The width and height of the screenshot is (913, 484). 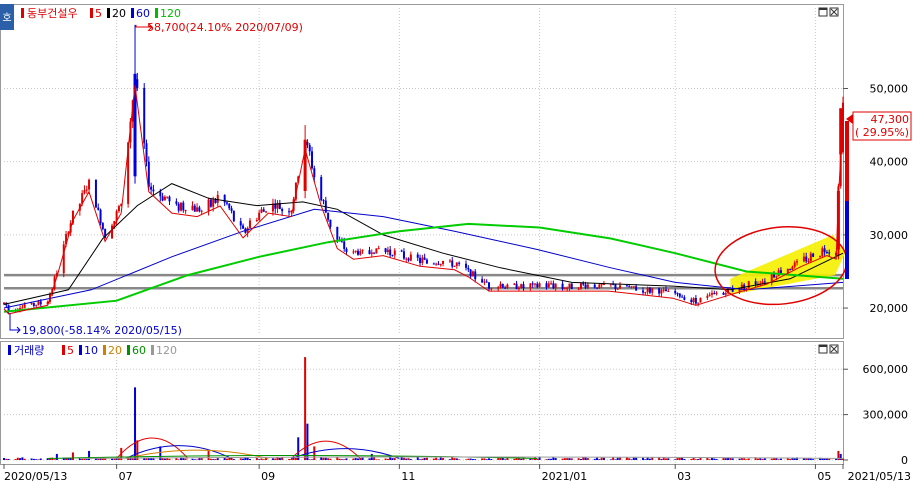 I want to click on price-legend-period-label: 20, so click(x=119, y=13).